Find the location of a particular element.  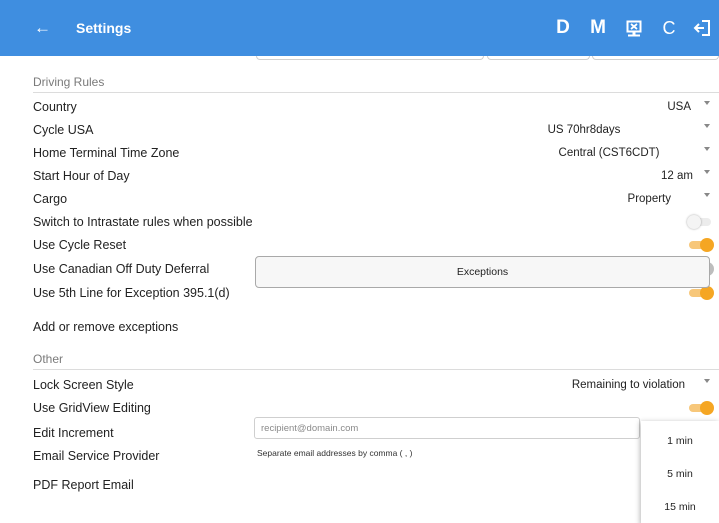

cycle-value: US 70hr8days is located at coordinates (584, 130).